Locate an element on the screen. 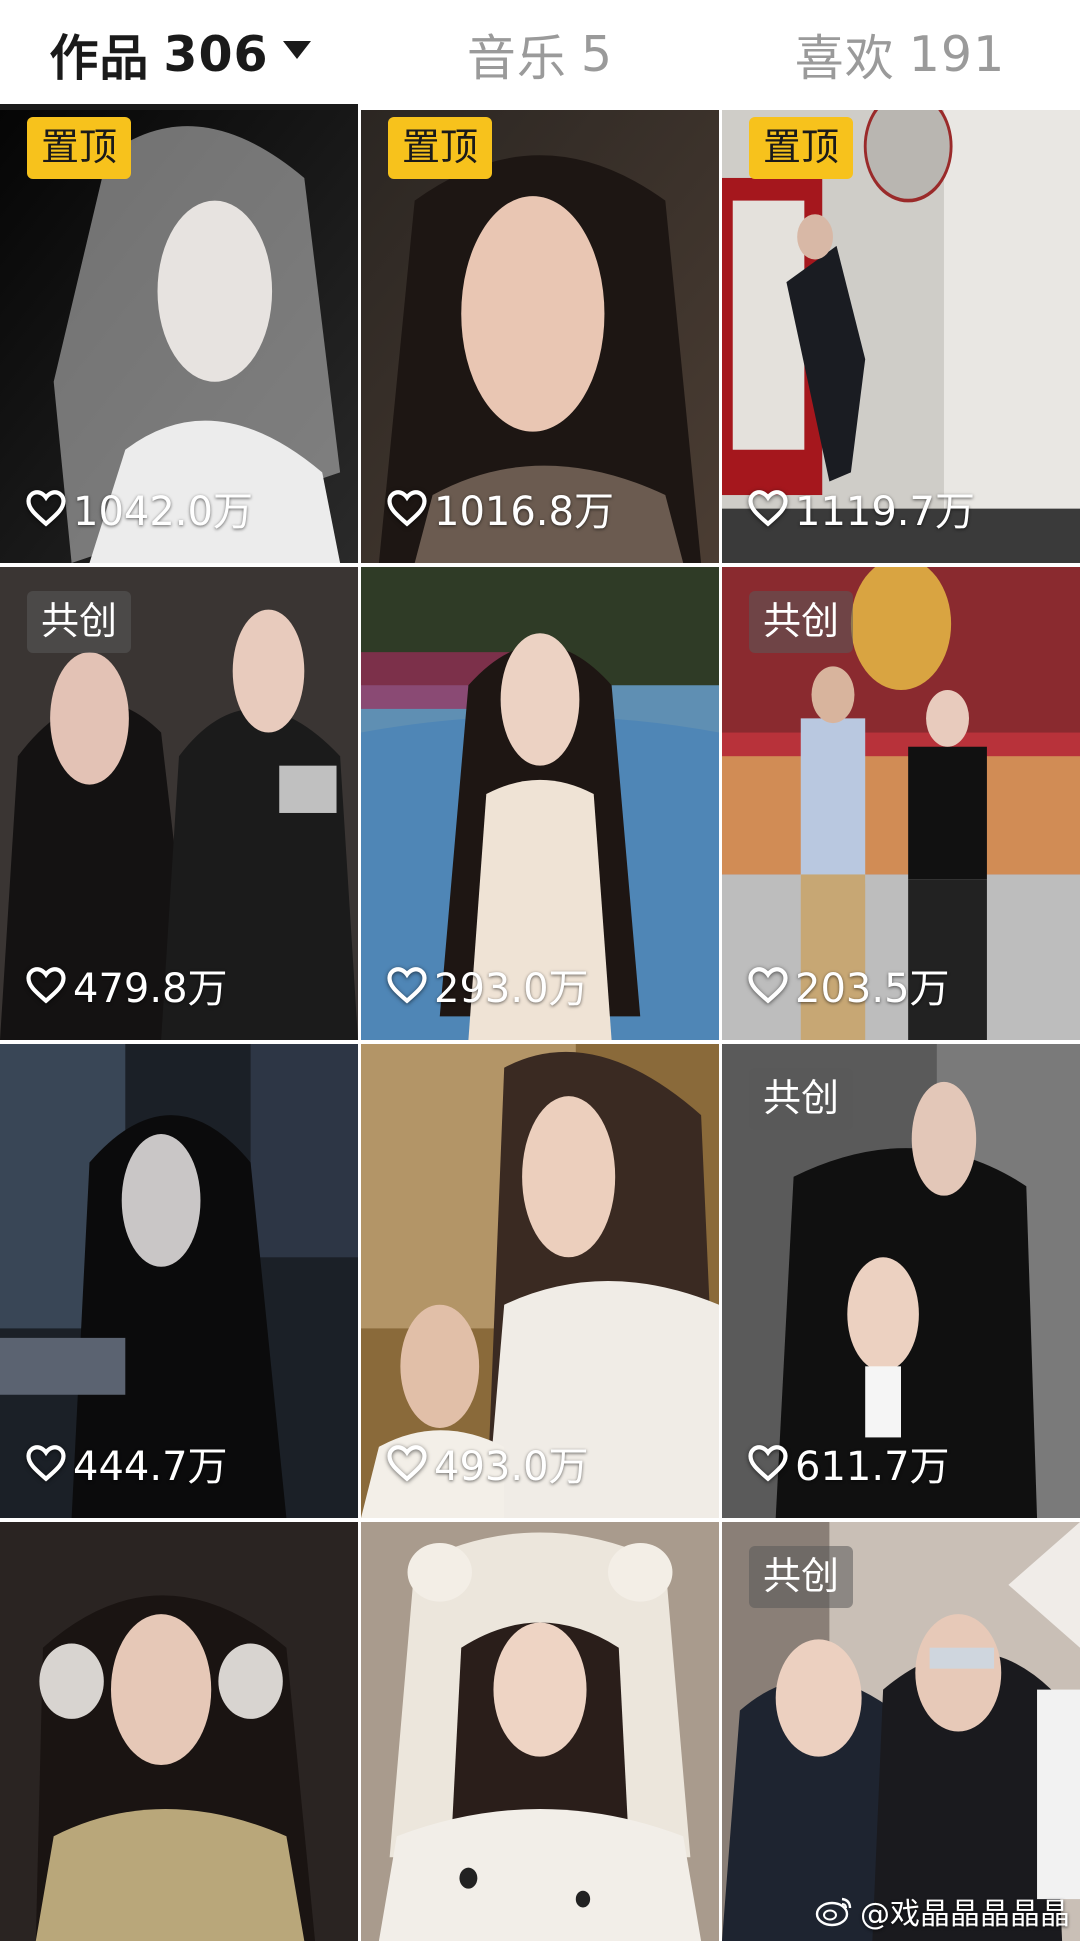 Image resolution: width=1080 pixels, height=1945 pixels. like-count: 1016.8万 is located at coordinates (500, 508).